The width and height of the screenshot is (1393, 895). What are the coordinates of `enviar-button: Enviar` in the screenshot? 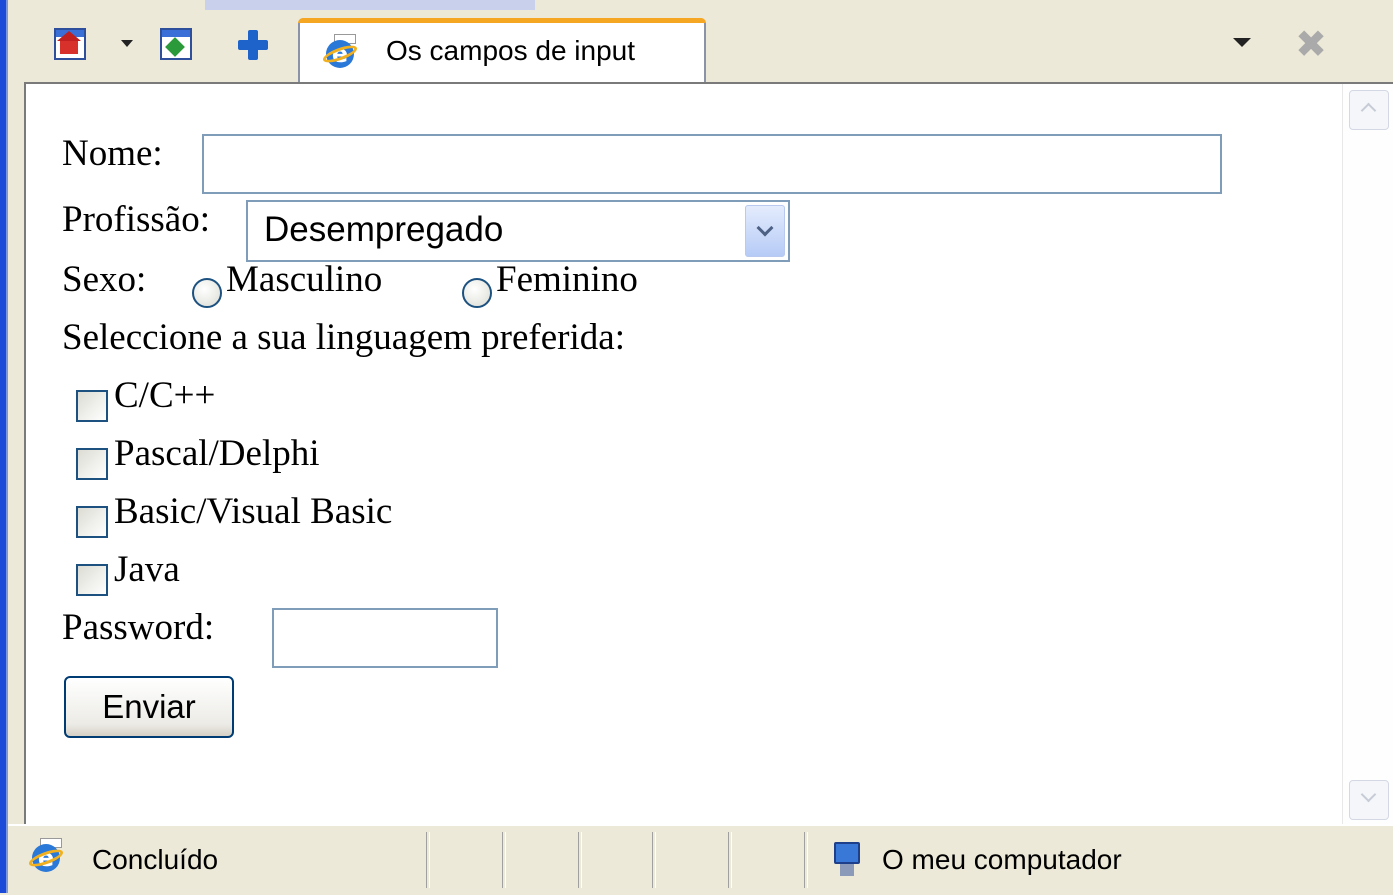 It's located at (149, 707).